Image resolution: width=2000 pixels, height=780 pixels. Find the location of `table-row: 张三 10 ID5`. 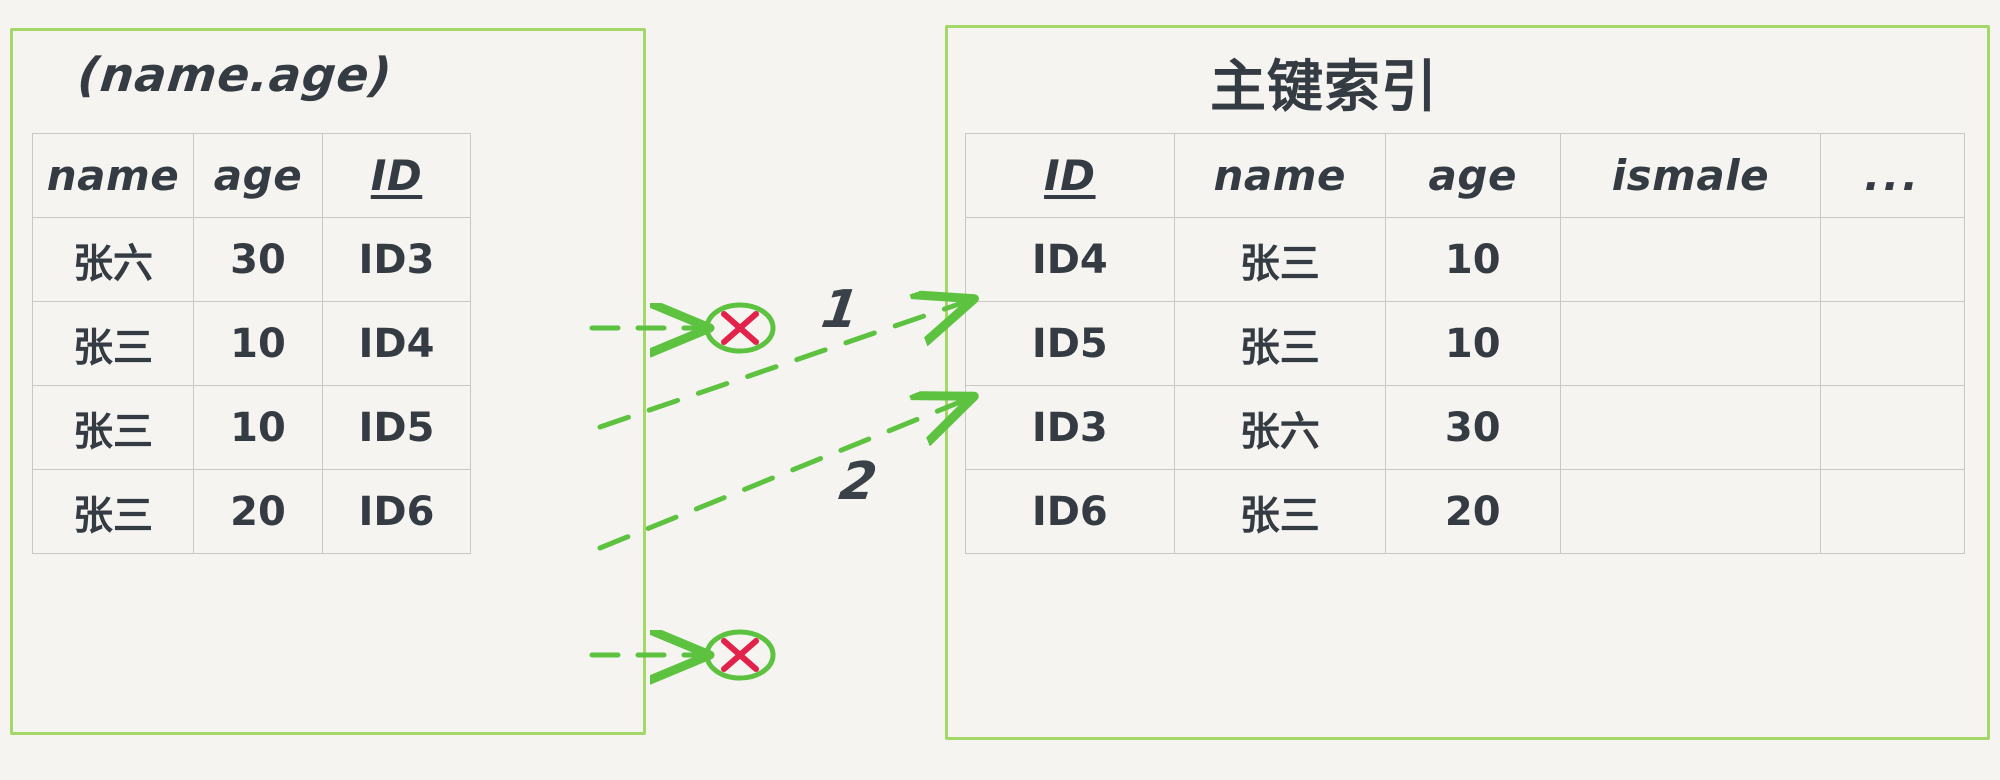

table-row: 张三 10 ID5 is located at coordinates (251, 427).